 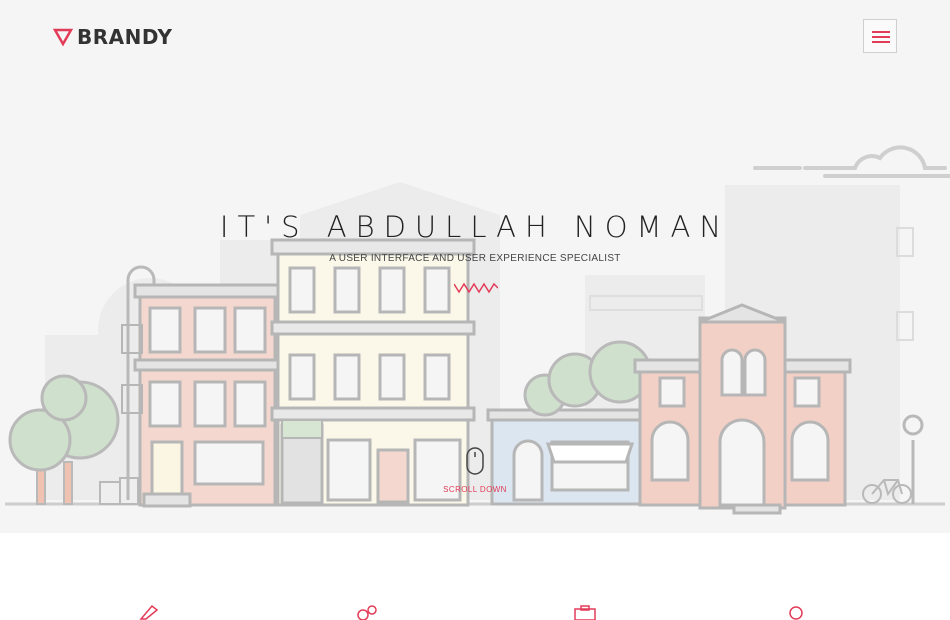 I want to click on pencil-icon, so click(x=149, y=612).